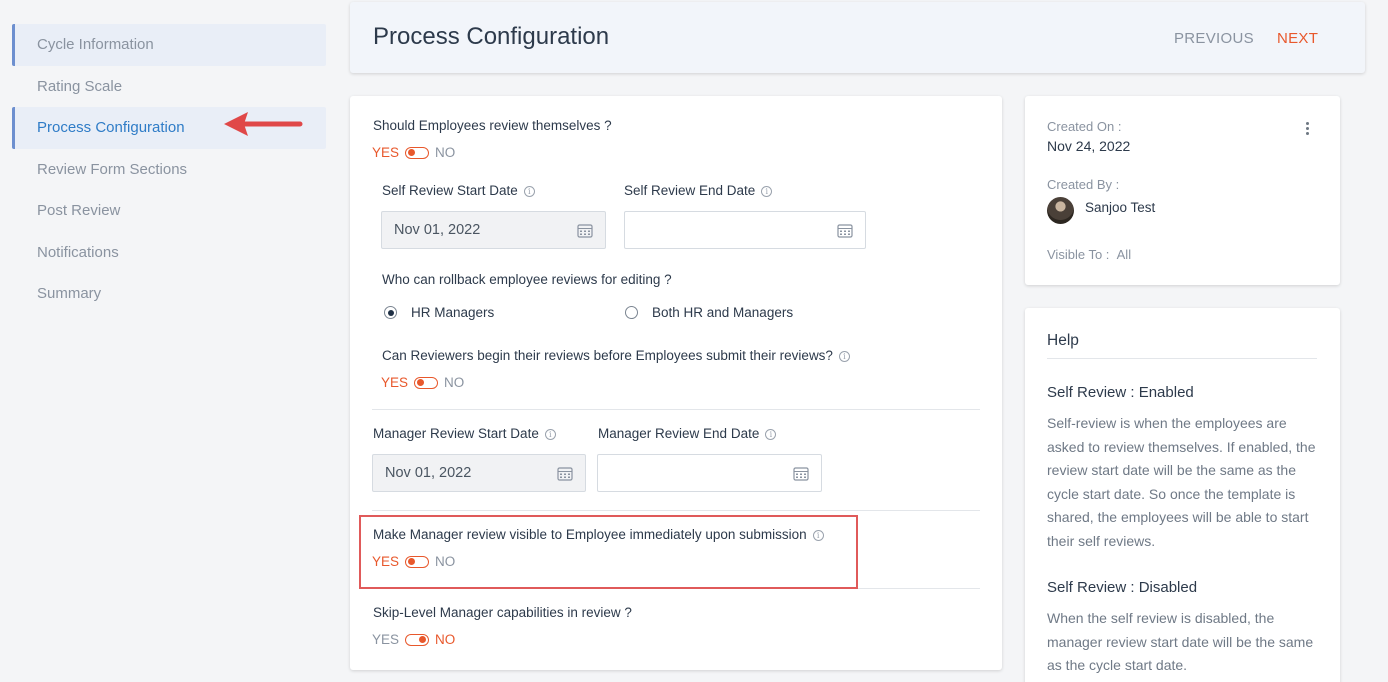 The height and width of the screenshot is (682, 1388). I want to click on radio-label: Both HR and Managers, so click(723, 312).